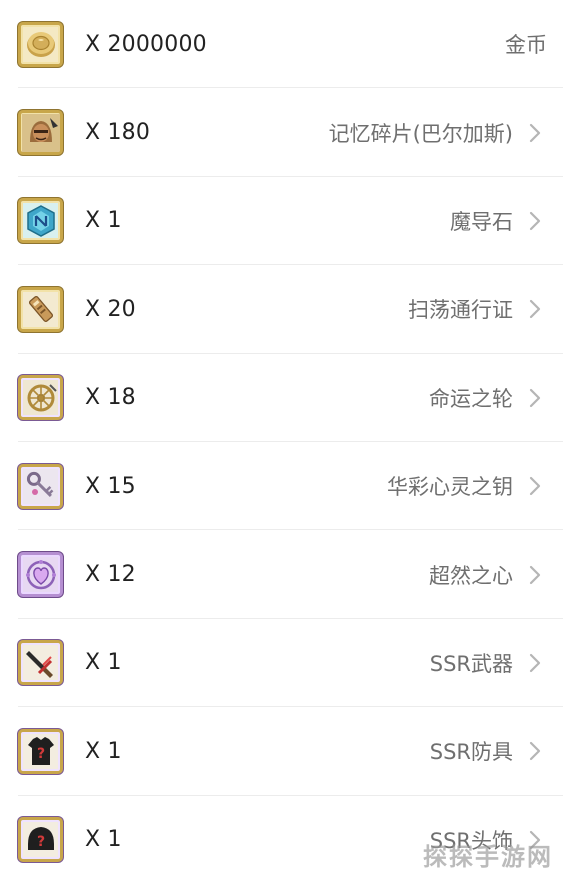 The image size is (563, 874). I want to click on item-name: SSR武器, so click(471, 663).